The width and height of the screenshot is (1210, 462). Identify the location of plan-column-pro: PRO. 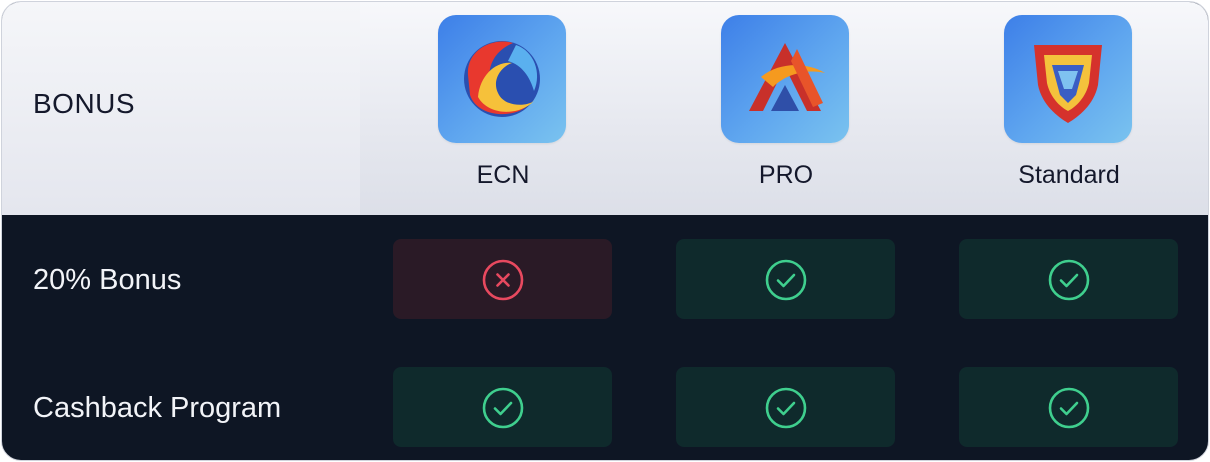
(786, 108).